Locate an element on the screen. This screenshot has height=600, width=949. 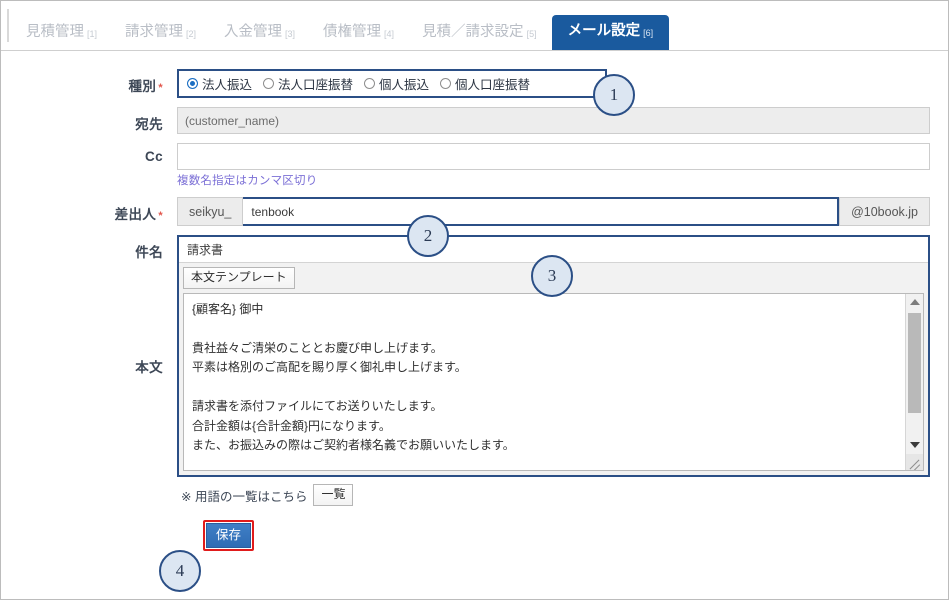
callout-marker-4: 4 is located at coordinates (180, 571).